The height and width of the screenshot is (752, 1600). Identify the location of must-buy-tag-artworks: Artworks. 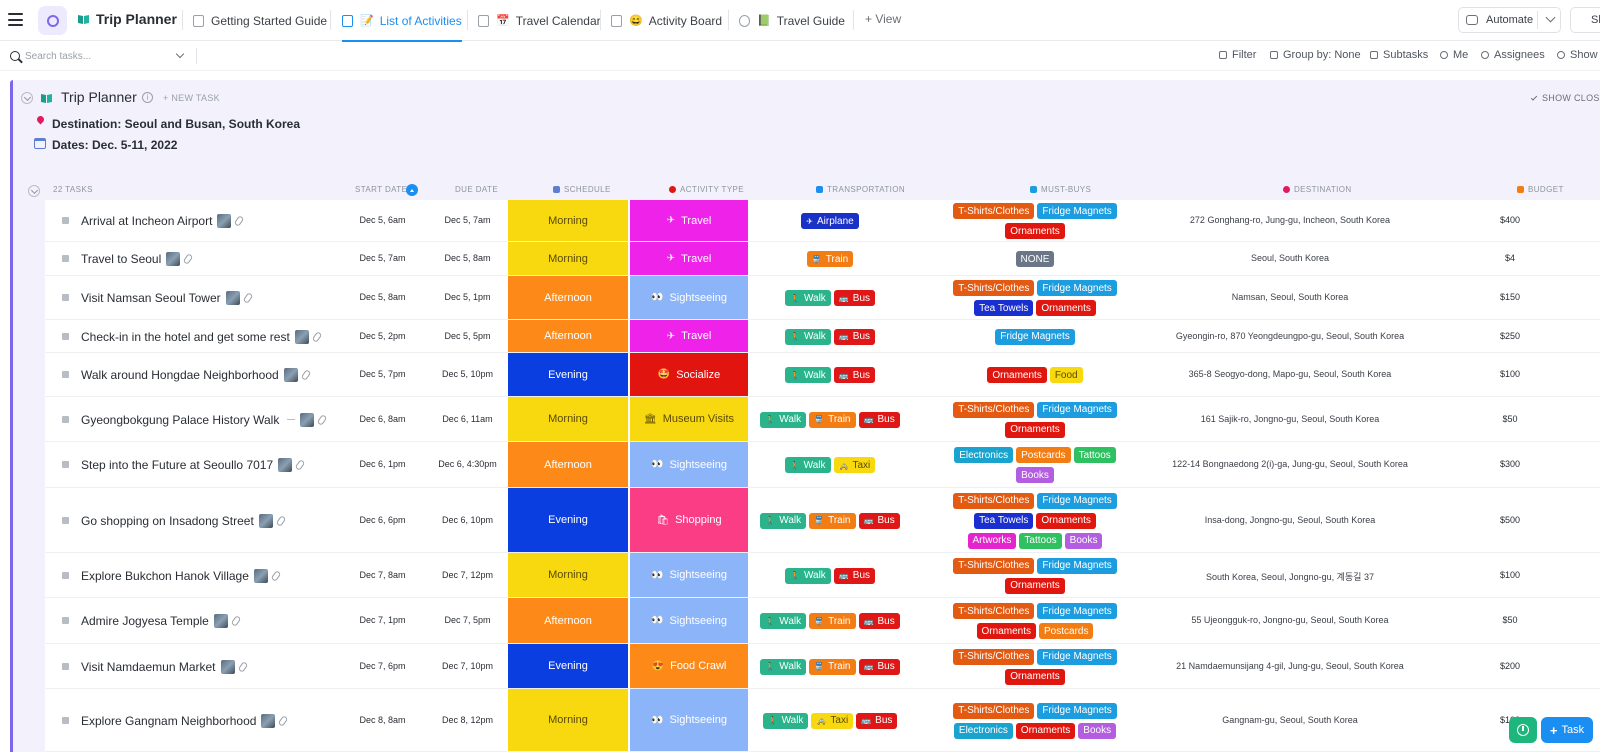
(992, 540).